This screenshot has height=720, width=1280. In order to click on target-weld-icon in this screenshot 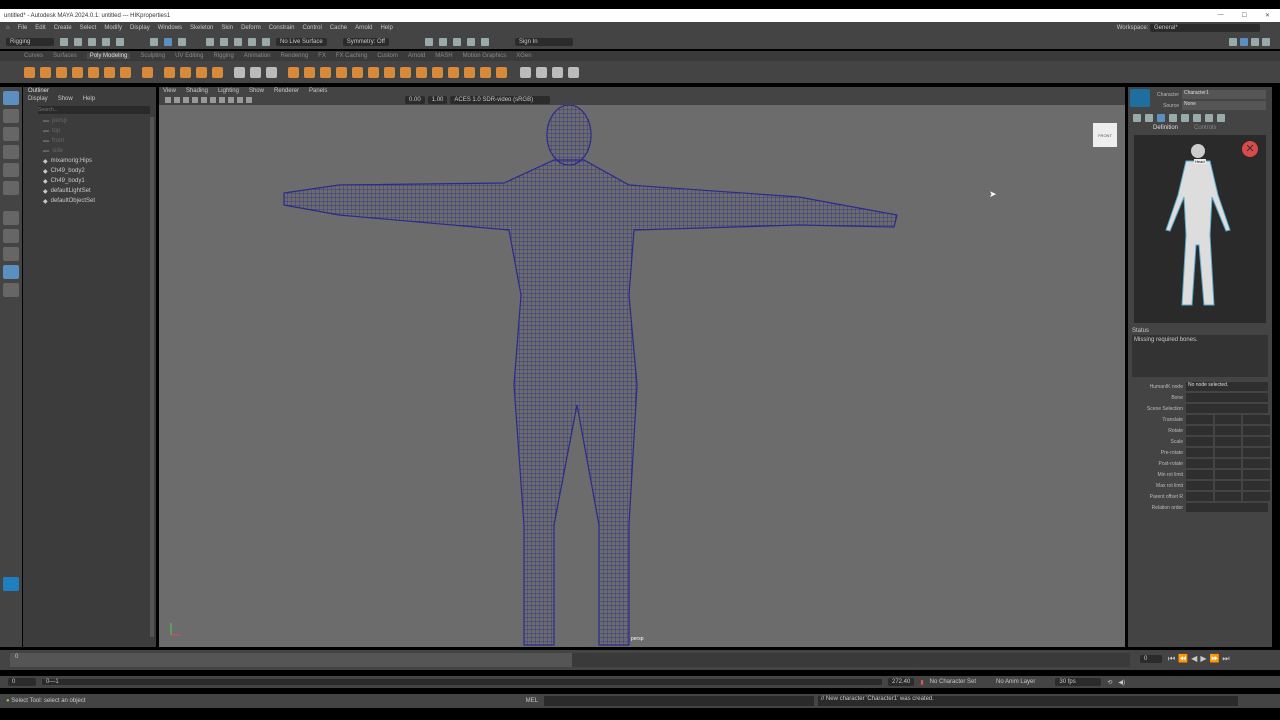, I will do `click(469, 72)`.